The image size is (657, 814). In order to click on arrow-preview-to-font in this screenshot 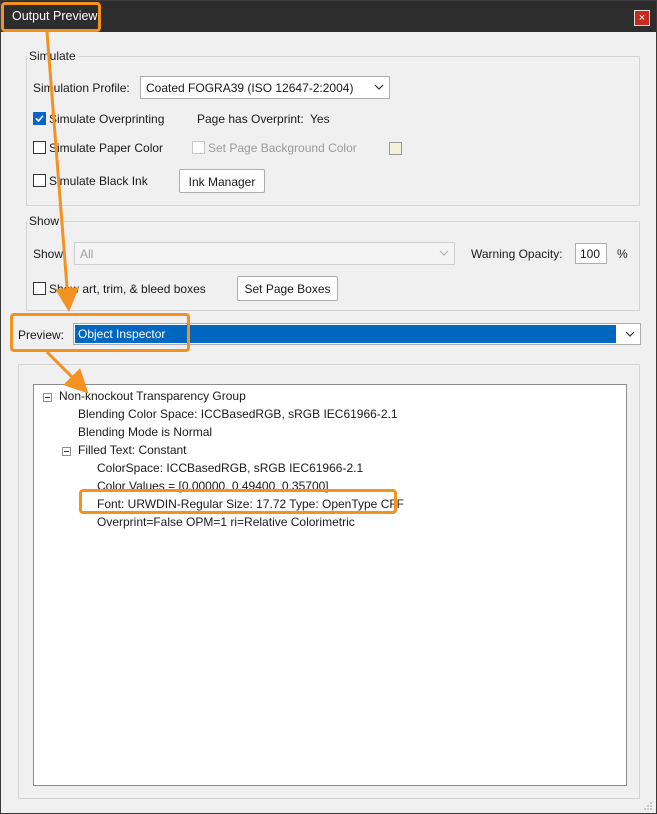, I will do `click(67, 372)`.